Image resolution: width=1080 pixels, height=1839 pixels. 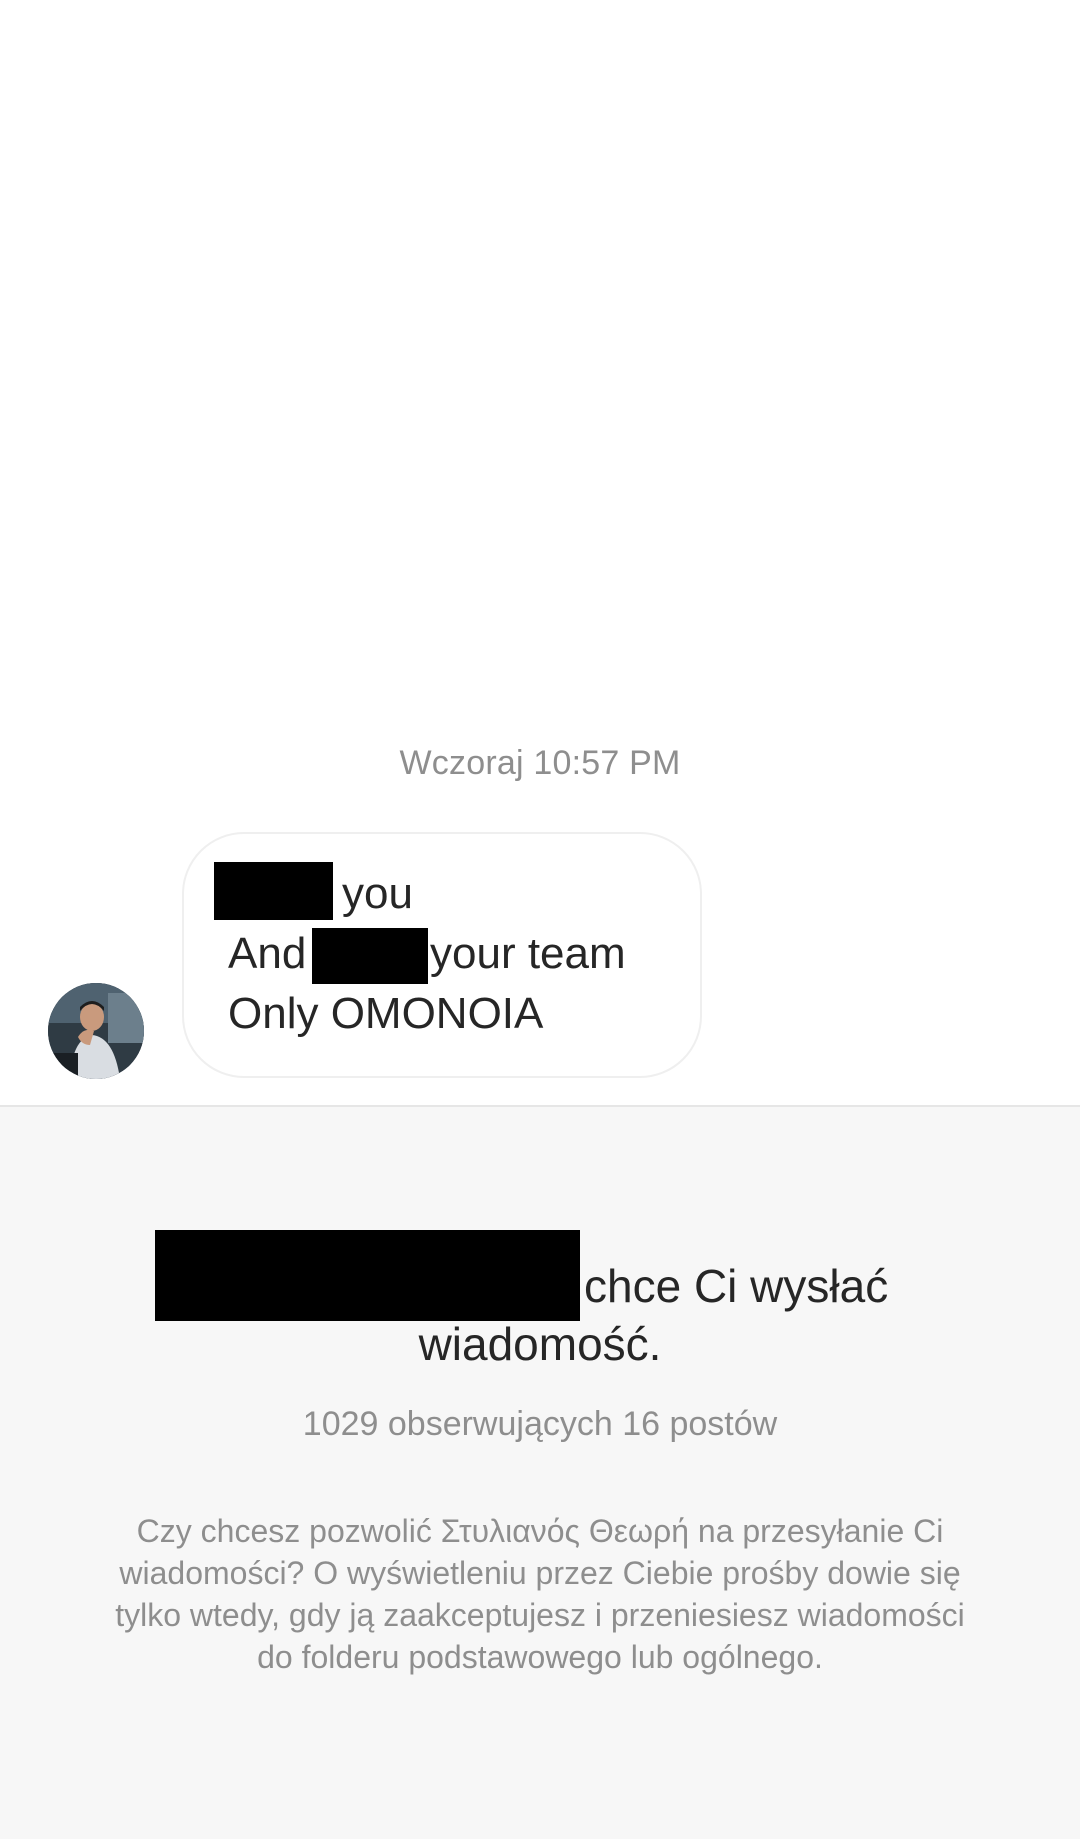 I want to click on message-timestamp: Wczoraj 10:57 PM, so click(x=540, y=763).